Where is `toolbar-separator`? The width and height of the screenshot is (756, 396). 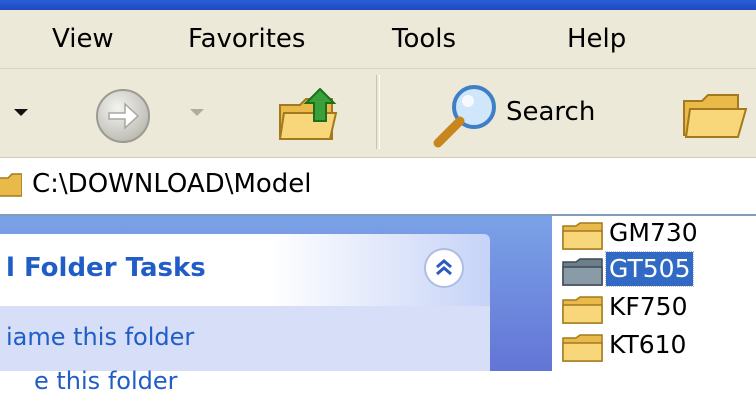 toolbar-separator is located at coordinates (378, 112).